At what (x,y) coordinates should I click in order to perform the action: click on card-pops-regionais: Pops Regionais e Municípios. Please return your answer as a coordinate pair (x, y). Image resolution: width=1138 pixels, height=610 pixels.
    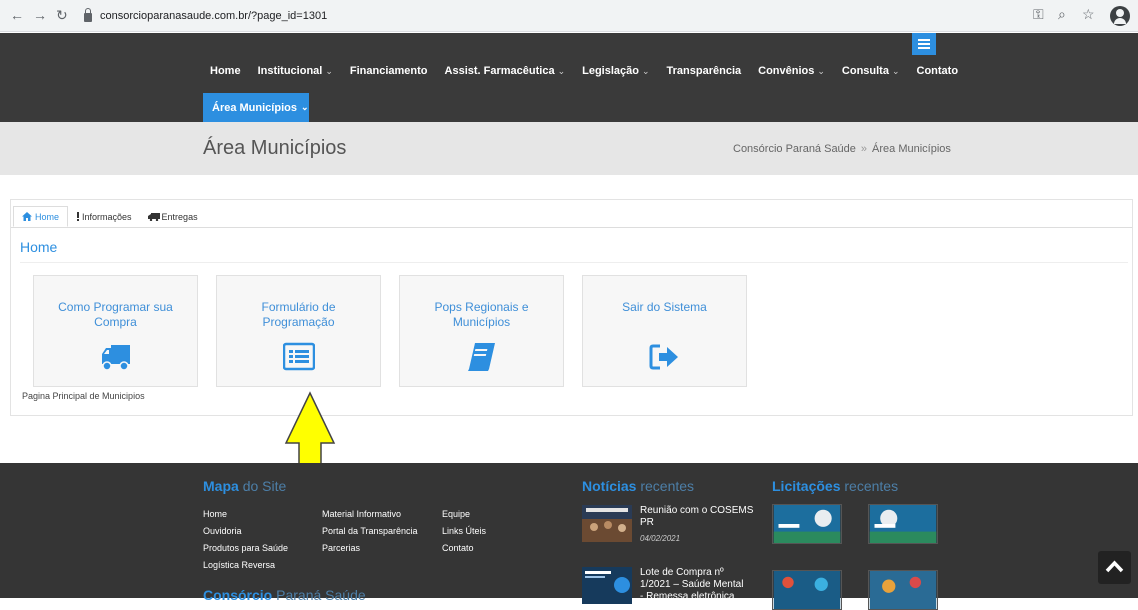
    Looking at the image, I should click on (481, 331).